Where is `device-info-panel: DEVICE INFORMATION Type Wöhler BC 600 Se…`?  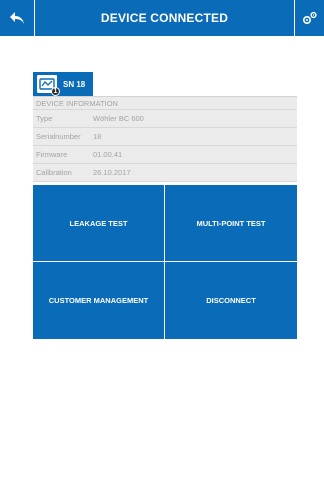 device-info-panel: DEVICE INFORMATION Type Wöhler BC 600 Se… is located at coordinates (165, 139).